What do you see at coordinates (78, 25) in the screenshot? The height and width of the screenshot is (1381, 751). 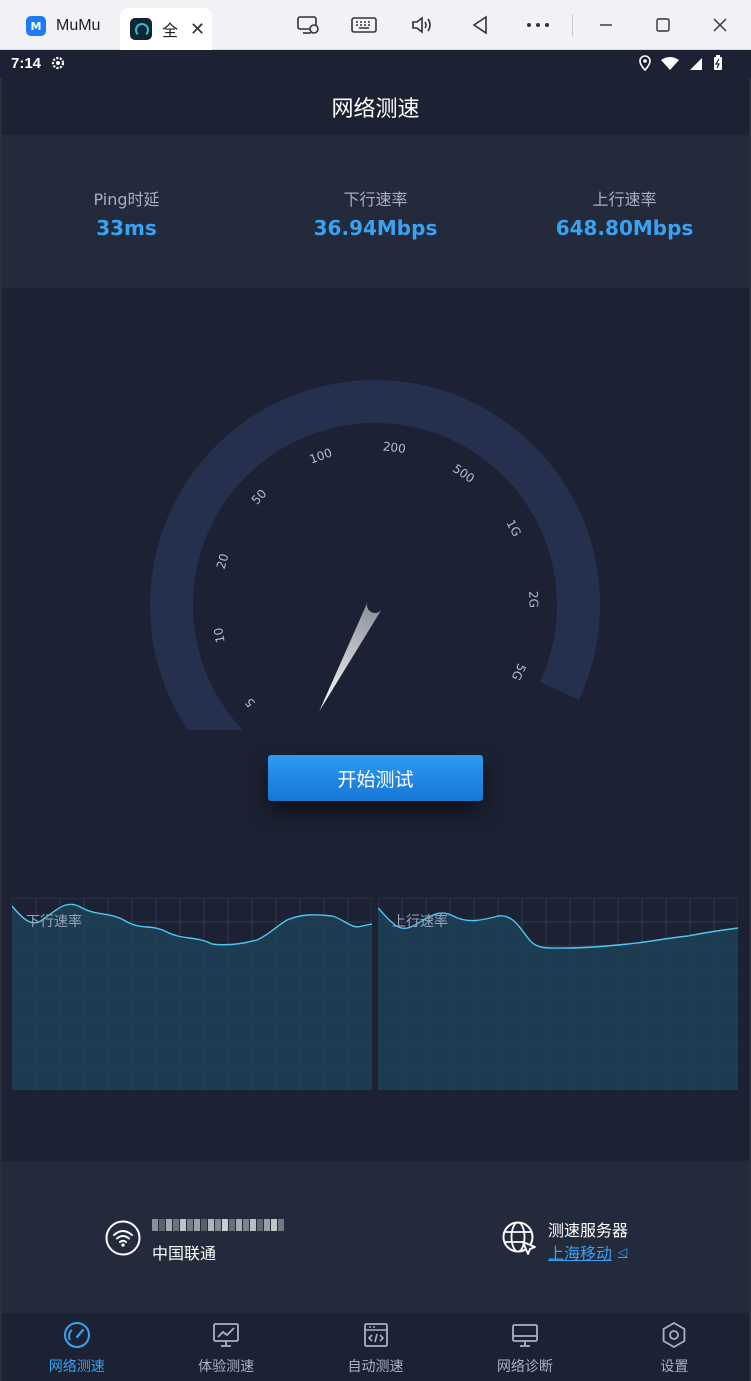 I see `tab-title: MuMu` at bounding box center [78, 25].